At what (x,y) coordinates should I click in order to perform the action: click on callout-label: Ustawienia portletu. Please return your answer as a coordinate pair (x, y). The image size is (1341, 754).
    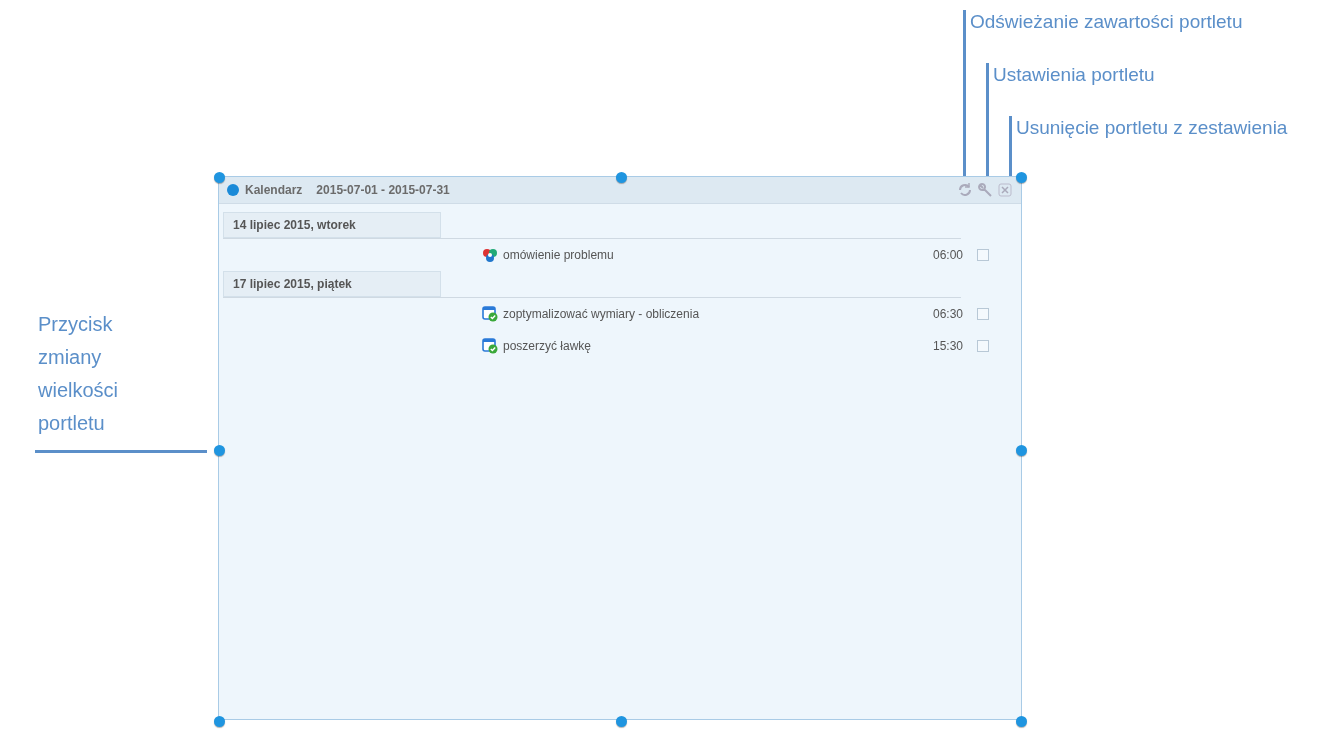
    Looking at the image, I should click on (1074, 75).